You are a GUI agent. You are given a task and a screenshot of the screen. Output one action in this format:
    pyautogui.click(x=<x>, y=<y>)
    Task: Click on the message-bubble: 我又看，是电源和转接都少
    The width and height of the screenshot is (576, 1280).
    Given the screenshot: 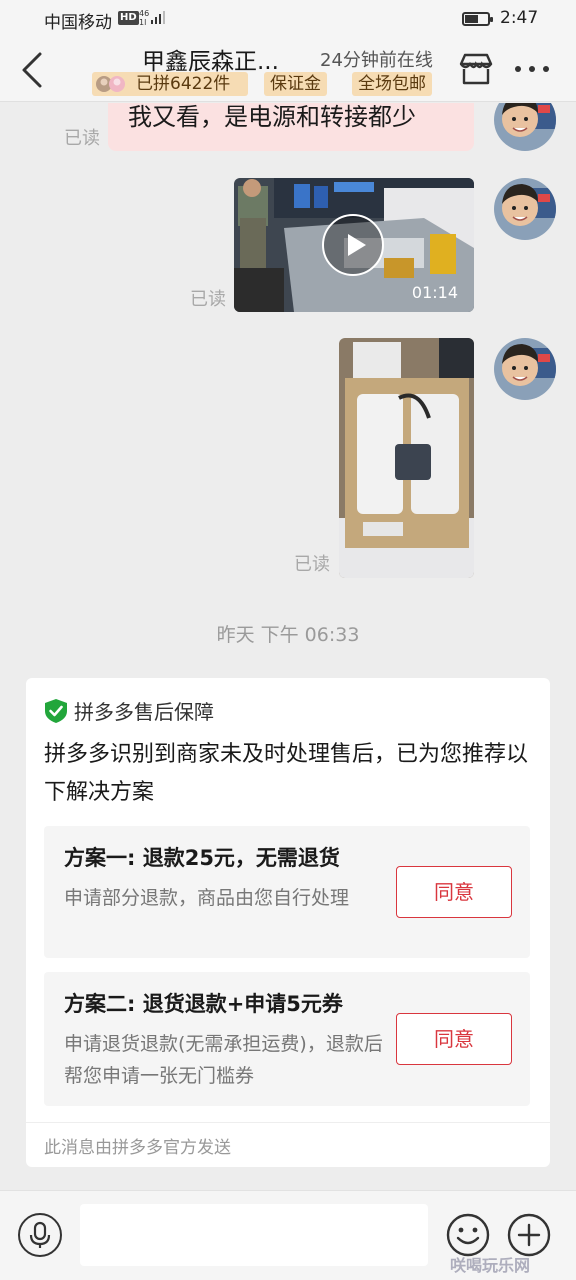 What is the action you would take?
    pyautogui.click(x=291, y=127)
    